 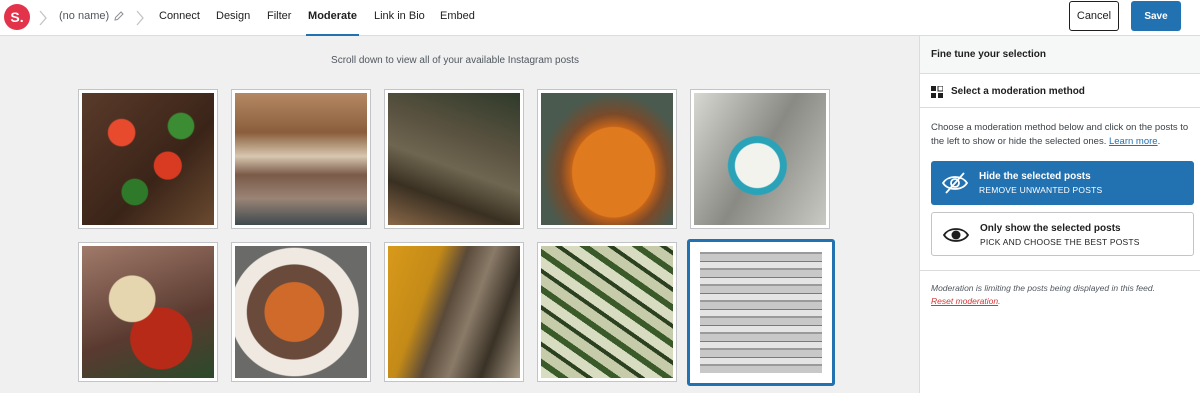 I want to click on grid-icon, so click(x=937, y=91).